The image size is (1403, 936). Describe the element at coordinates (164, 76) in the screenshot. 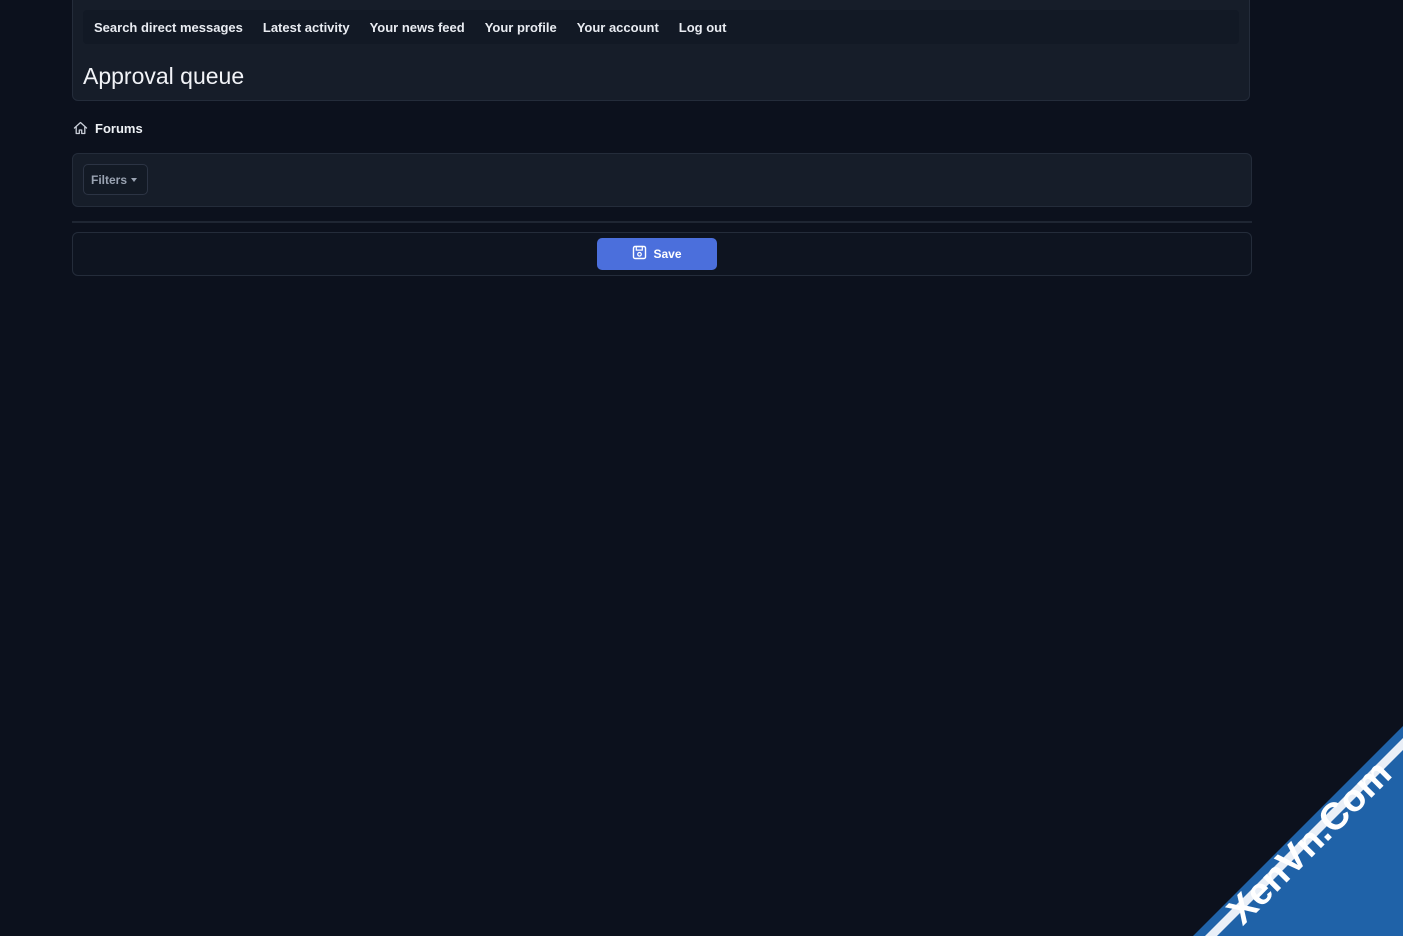

I see `page-title: Approval queue` at that location.